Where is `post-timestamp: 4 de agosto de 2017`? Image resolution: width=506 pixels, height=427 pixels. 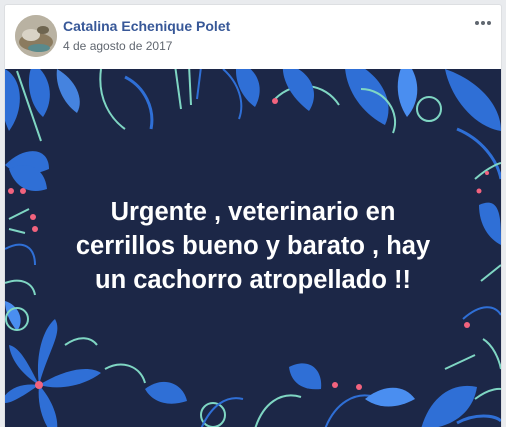
post-timestamp: 4 de agosto de 2017 is located at coordinates (117, 46).